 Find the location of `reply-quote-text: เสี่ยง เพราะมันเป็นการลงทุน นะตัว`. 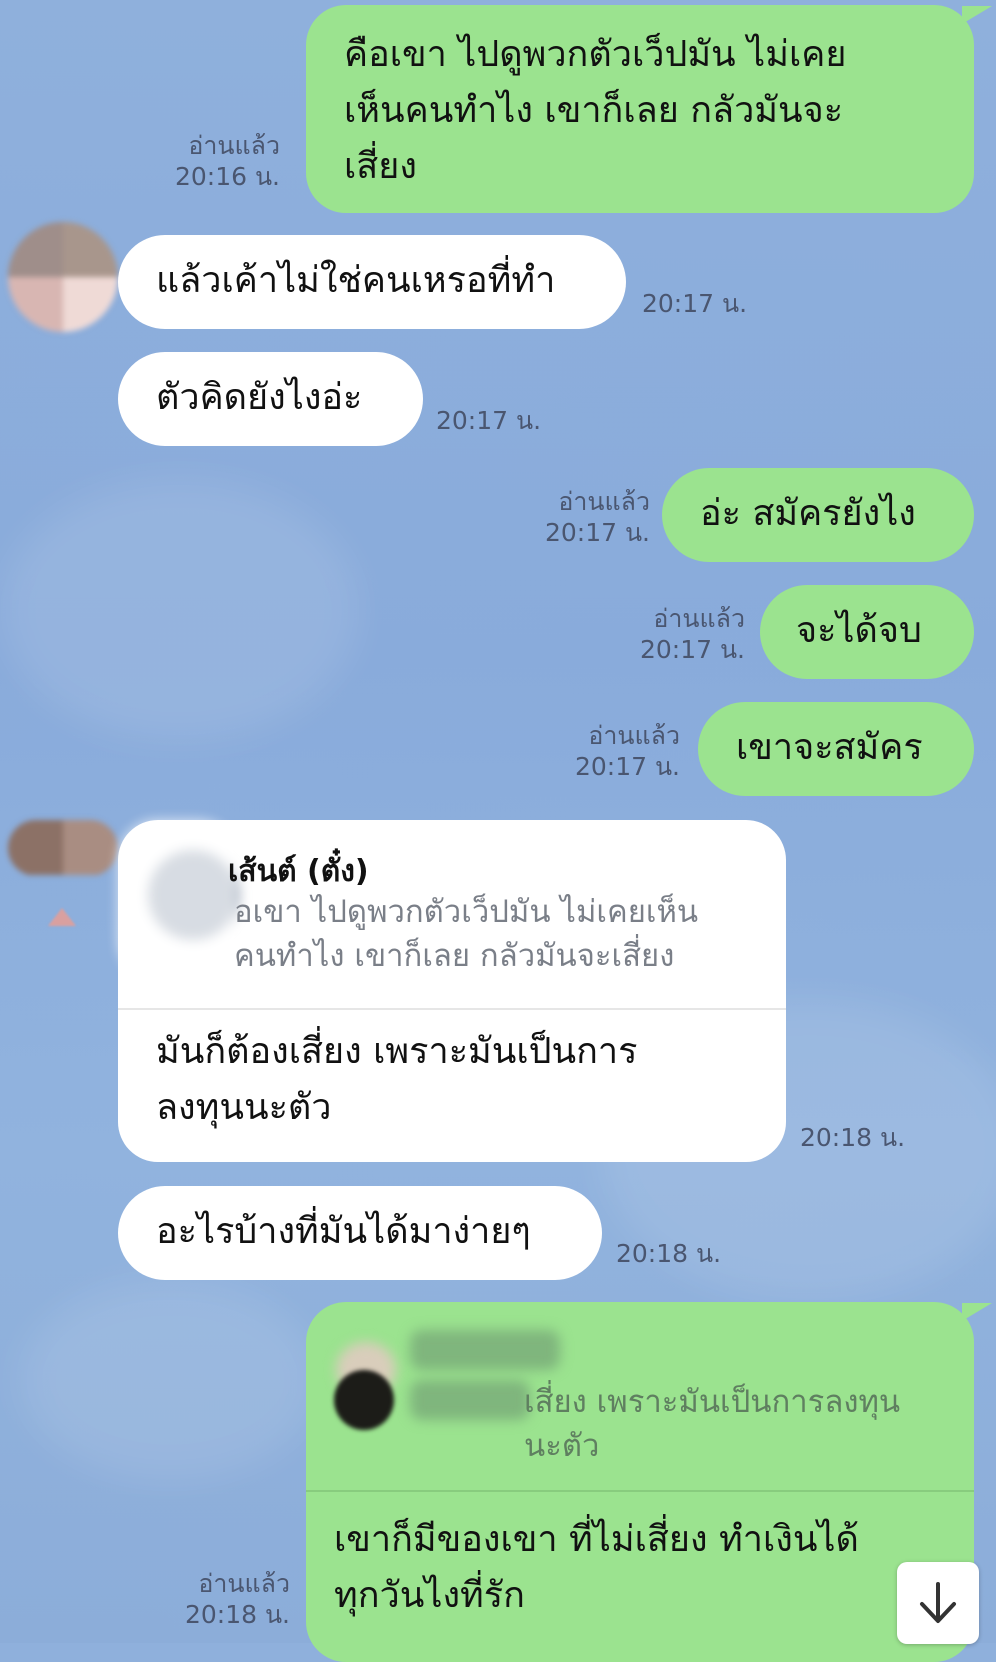

reply-quote-text: เสี่ยง เพราะมันเป็นการลงทุน นะตัว is located at coordinates (712, 1424).